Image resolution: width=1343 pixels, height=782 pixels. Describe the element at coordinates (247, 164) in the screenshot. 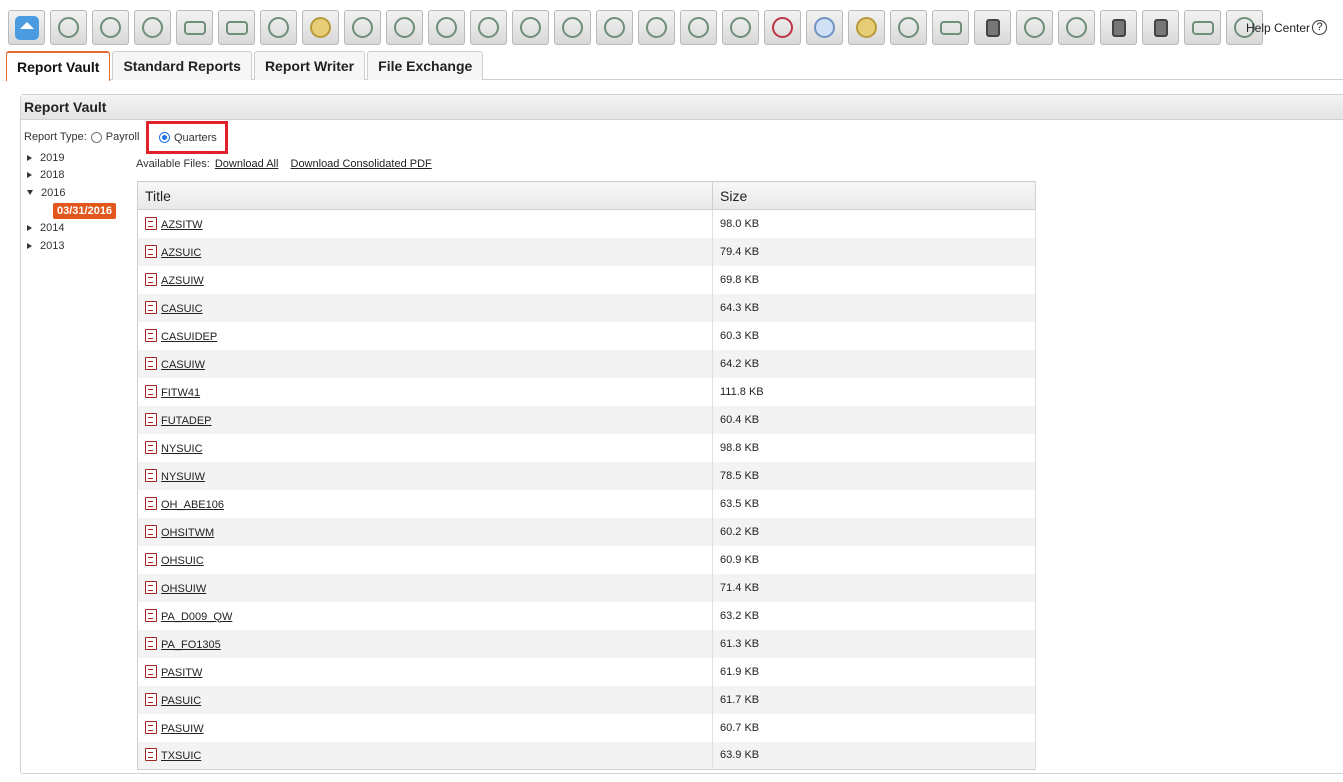

I see `download-all-link: Download All` at that location.